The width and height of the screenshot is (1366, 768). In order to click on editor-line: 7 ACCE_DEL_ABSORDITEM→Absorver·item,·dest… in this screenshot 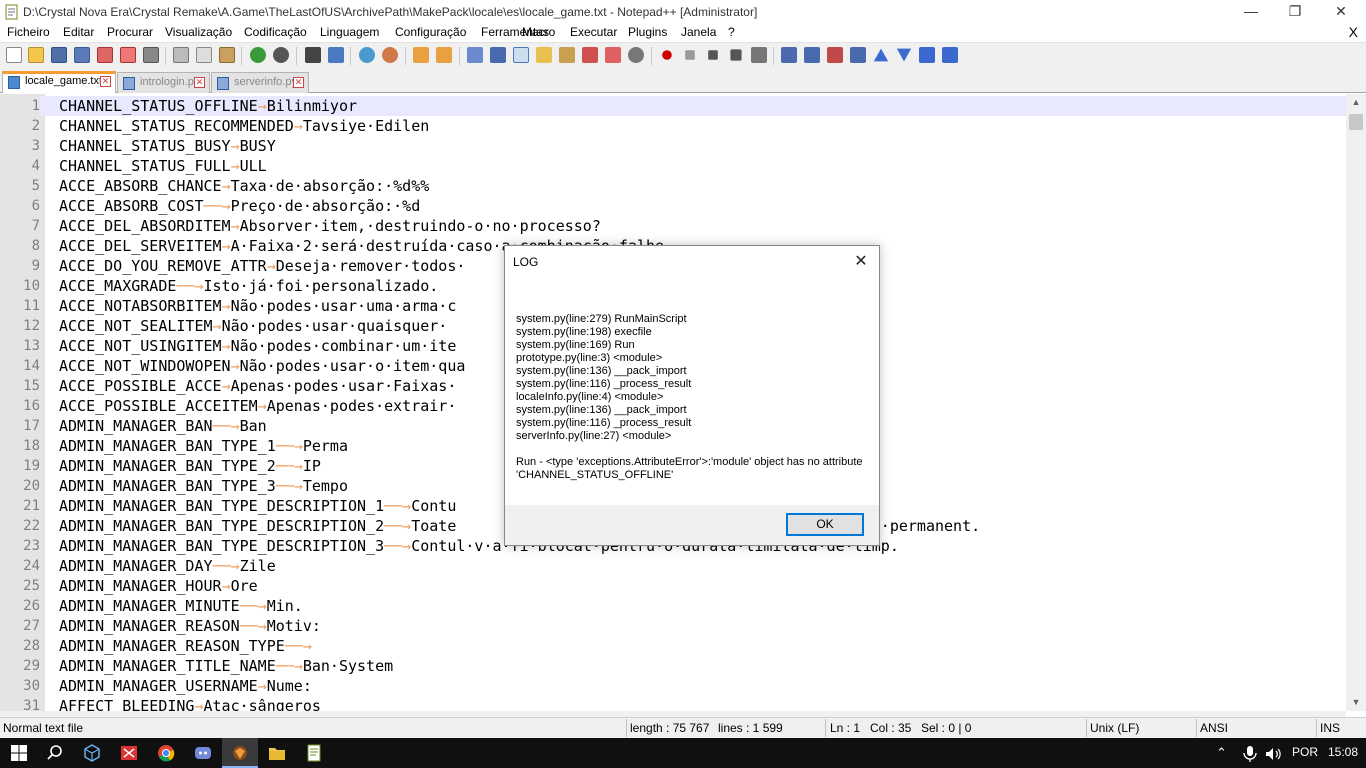, I will do `click(673, 226)`.